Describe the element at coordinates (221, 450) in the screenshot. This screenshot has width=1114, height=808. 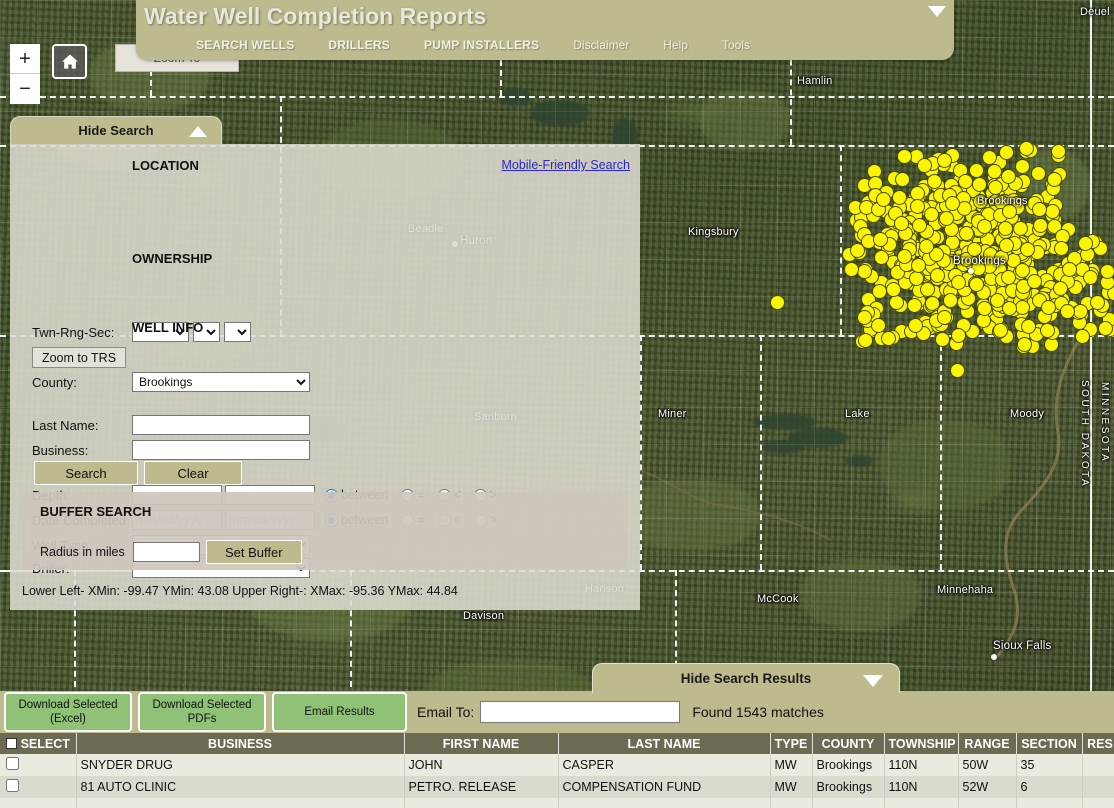
I see `business-input` at that location.